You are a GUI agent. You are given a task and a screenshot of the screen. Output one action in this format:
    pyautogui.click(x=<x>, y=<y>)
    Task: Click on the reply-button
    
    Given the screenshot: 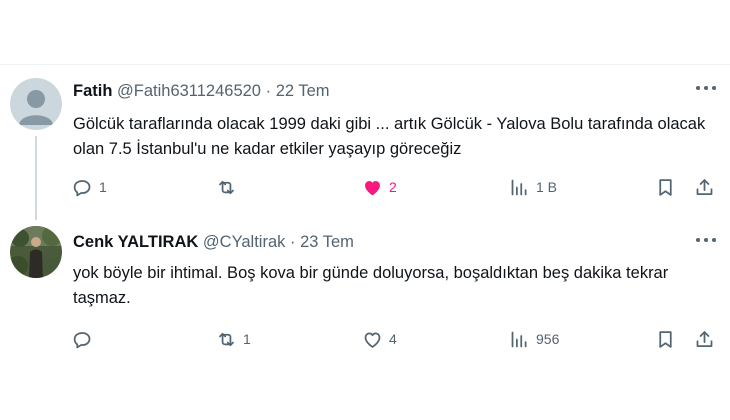 What is the action you would take?
    pyautogui.click(x=85, y=339)
    